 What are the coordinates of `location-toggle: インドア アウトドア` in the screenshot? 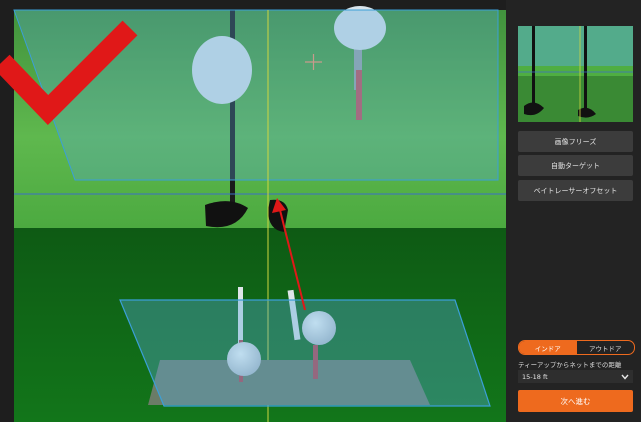 It's located at (576, 347).